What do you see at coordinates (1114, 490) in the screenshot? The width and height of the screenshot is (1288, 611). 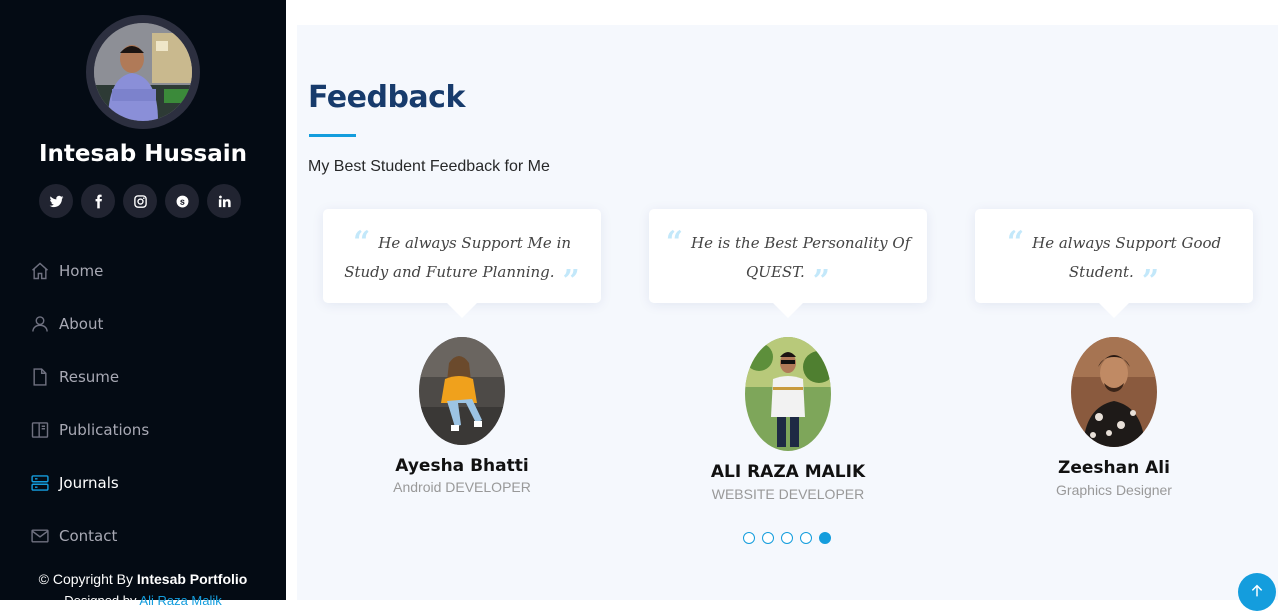 I see `testimonial-role: Graphics Designer` at bounding box center [1114, 490].